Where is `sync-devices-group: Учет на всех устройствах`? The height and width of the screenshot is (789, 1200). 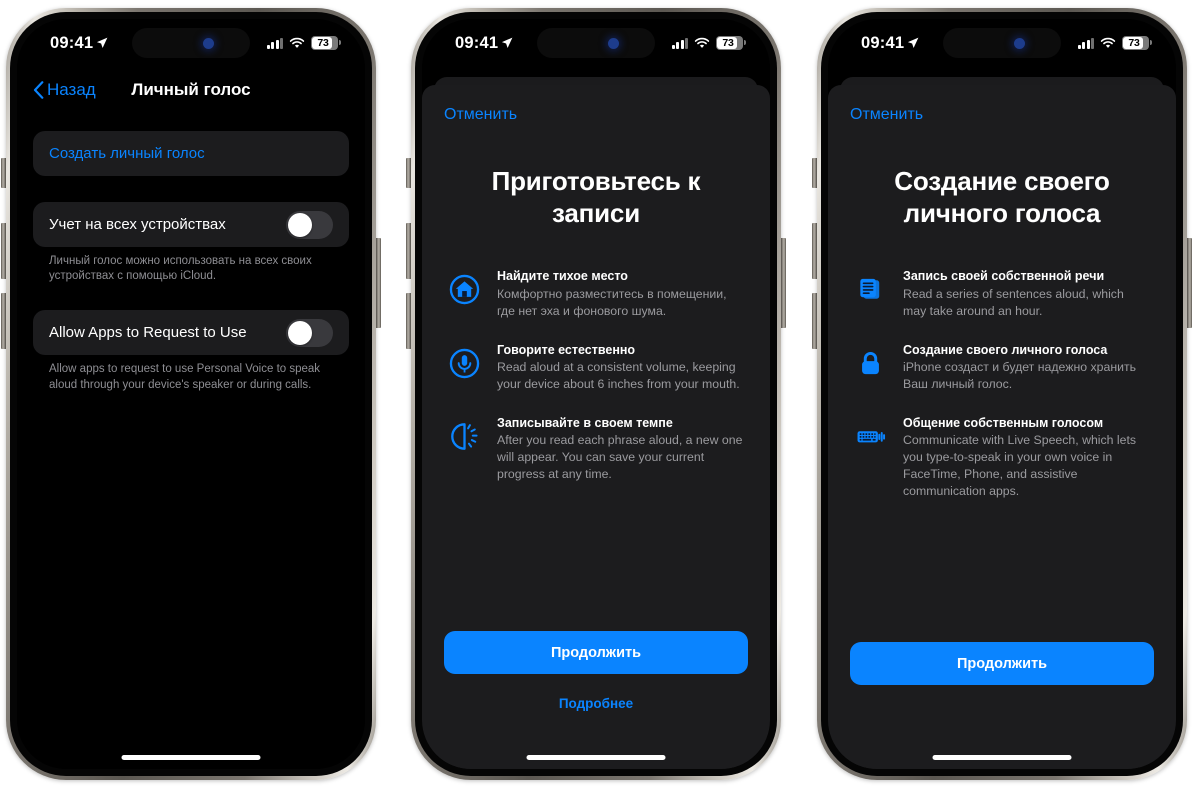
sync-devices-group: Учет на всех устройствах is located at coordinates (191, 224).